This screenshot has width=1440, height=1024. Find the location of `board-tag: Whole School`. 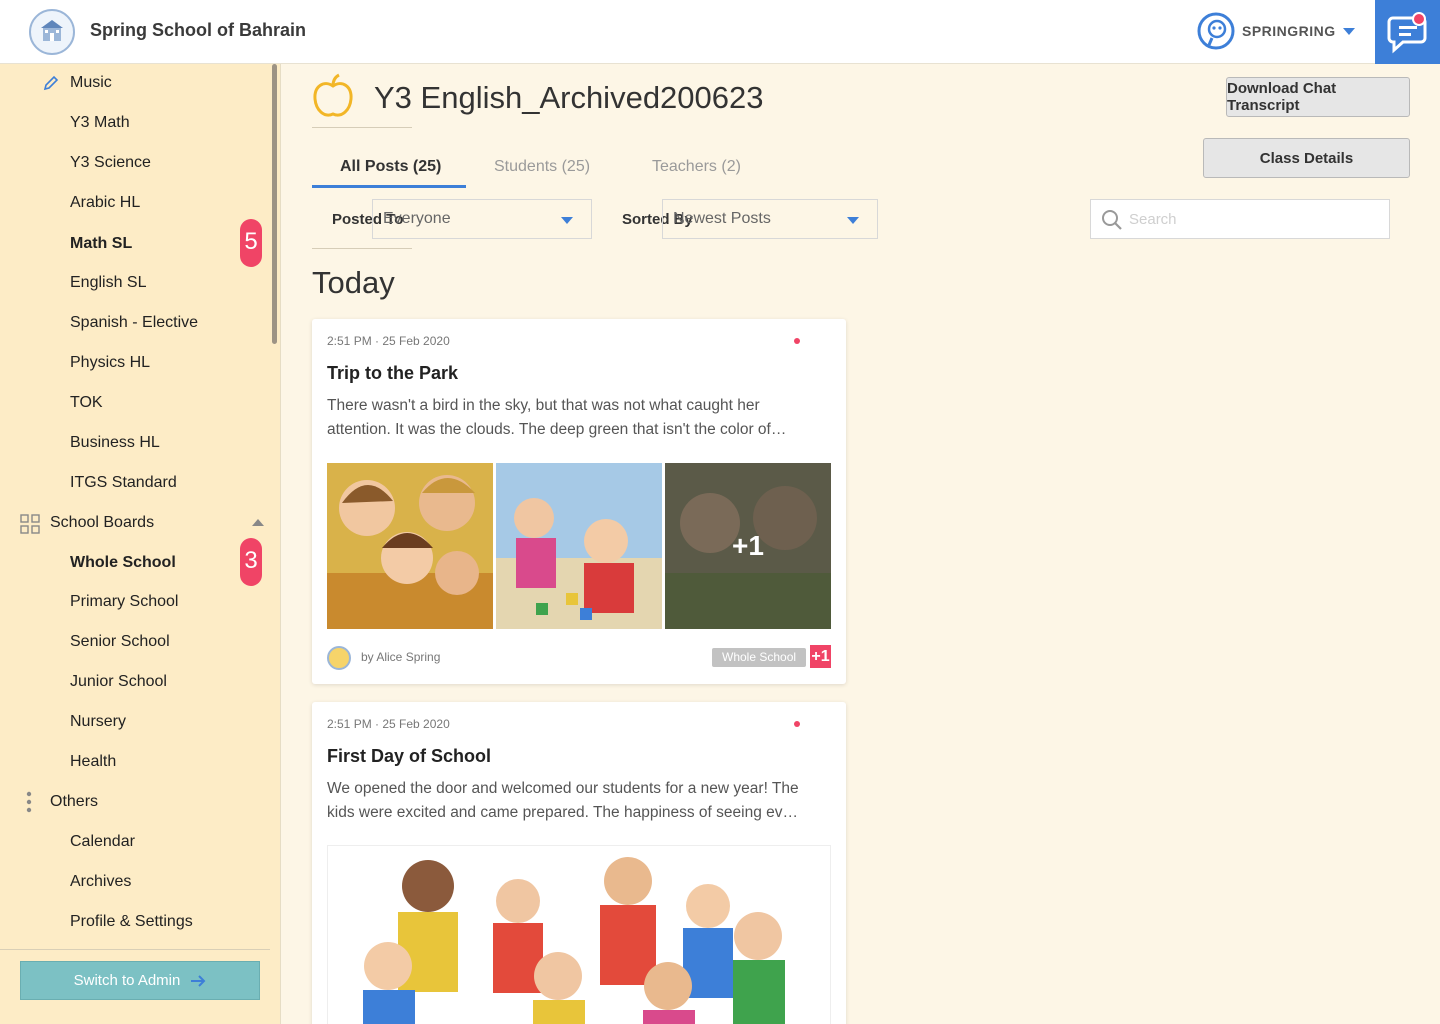

board-tag: Whole School is located at coordinates (759, 657).